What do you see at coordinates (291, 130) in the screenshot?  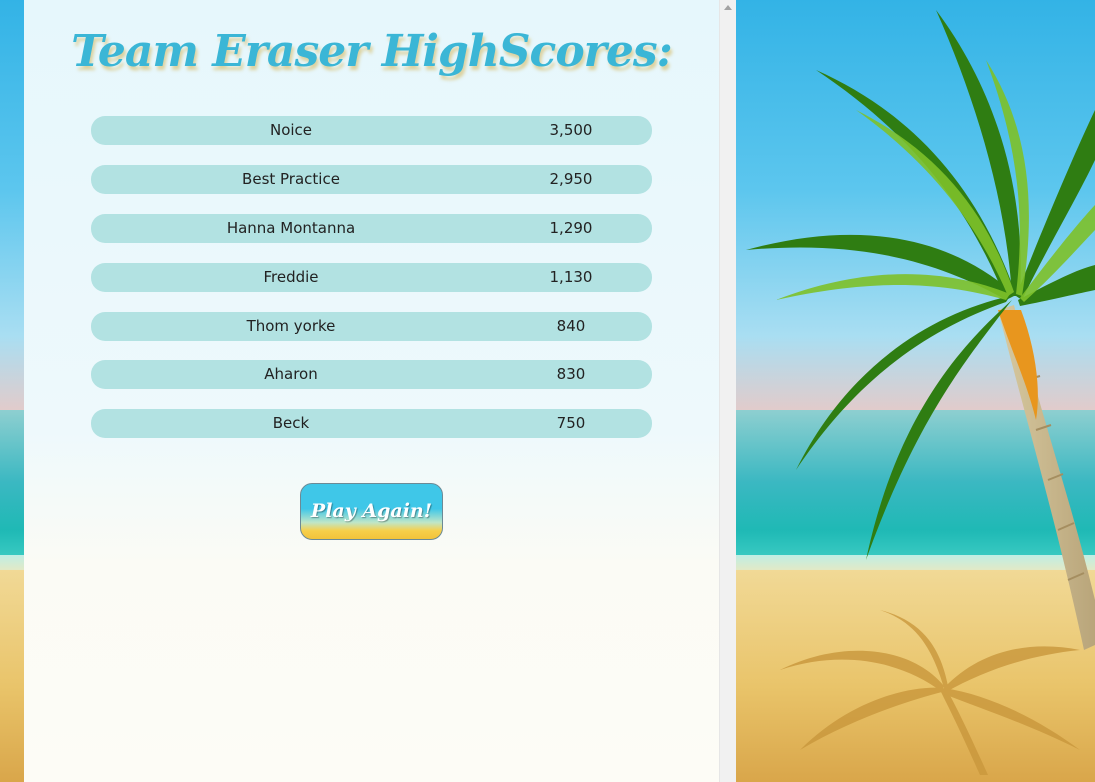 I see `player-name: Noice` at bounding box center [291, 130].